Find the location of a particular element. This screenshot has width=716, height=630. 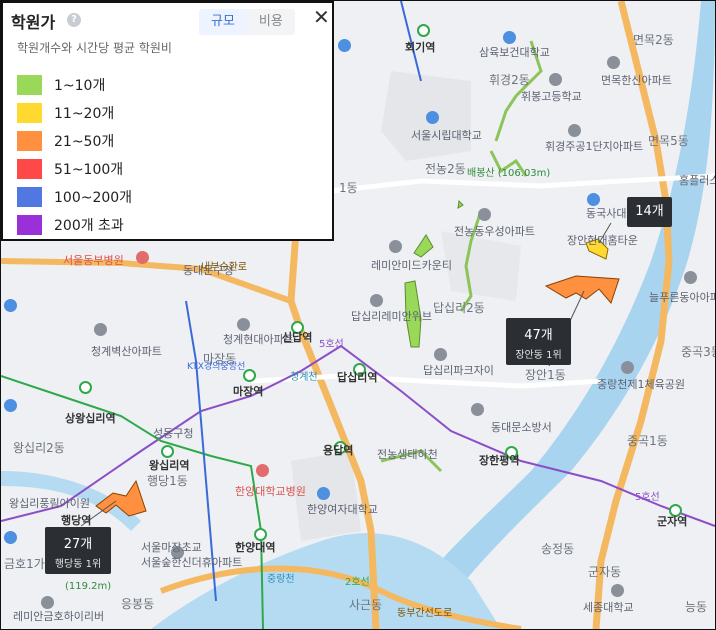

place-label: 삼육보건대학교 is located at coordinates (514, 52).